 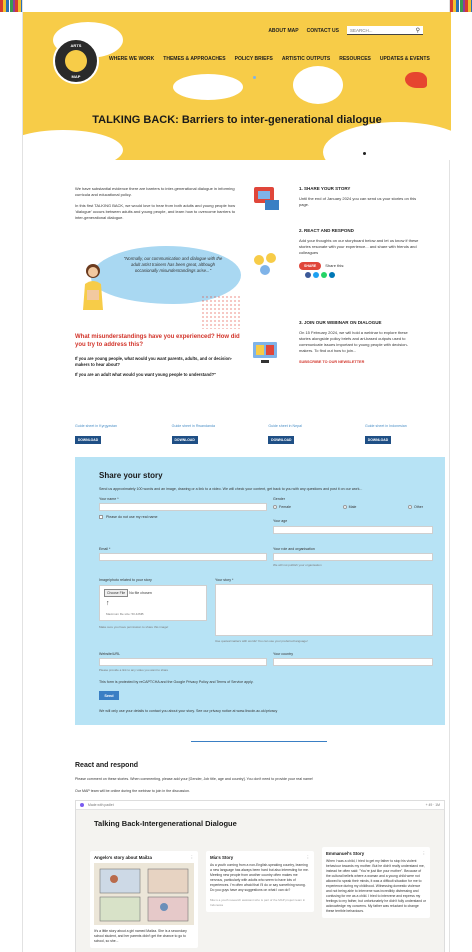 What do you see at coordinates (285, 507) in the screenshot?
I see `gender-option-label: Female` at bounding box center [285, 507].